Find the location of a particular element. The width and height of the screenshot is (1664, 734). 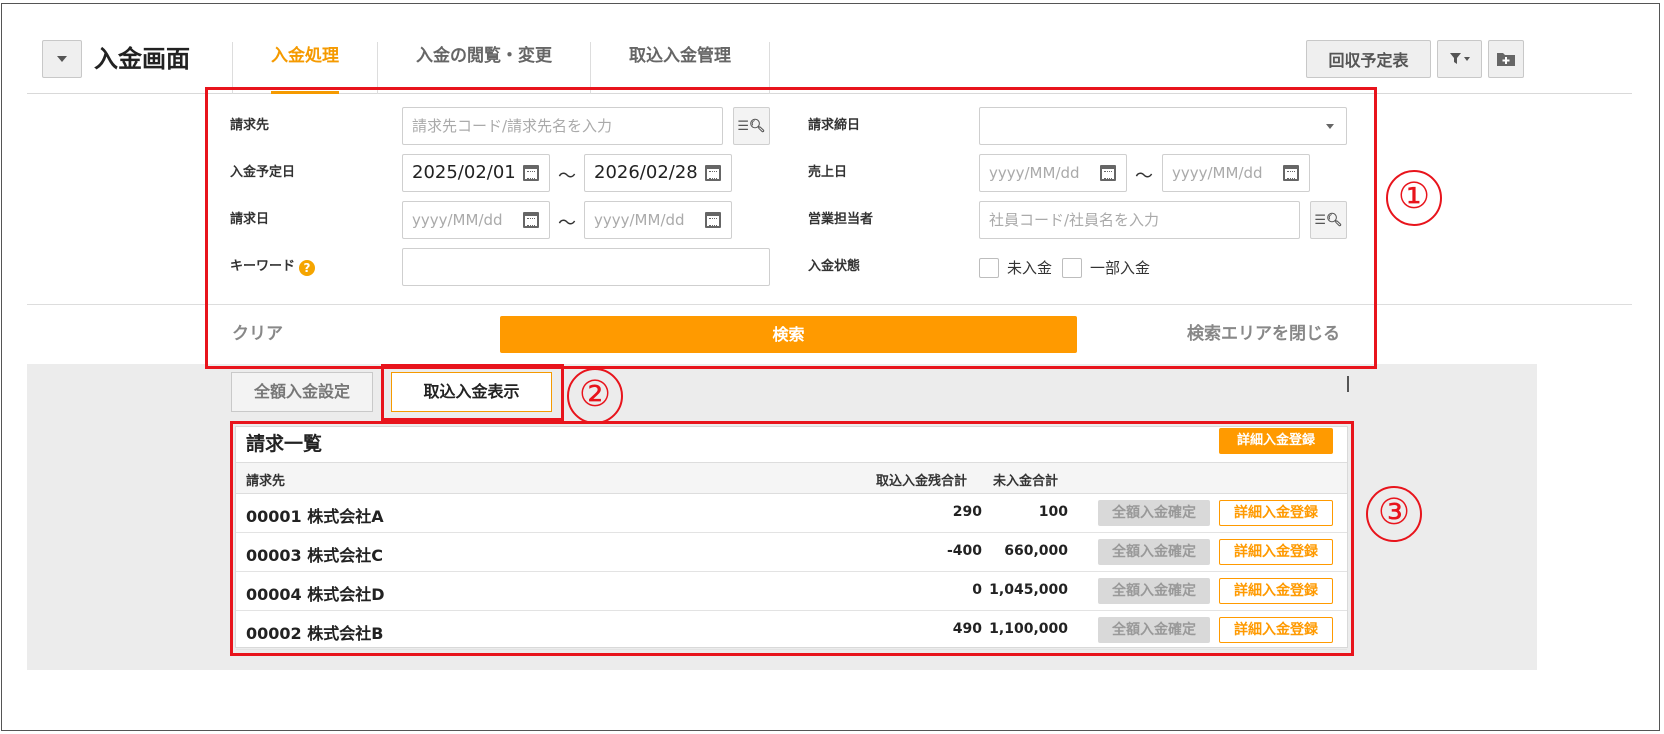

filter-dropdown-button is located at coordinates (1459, 59).